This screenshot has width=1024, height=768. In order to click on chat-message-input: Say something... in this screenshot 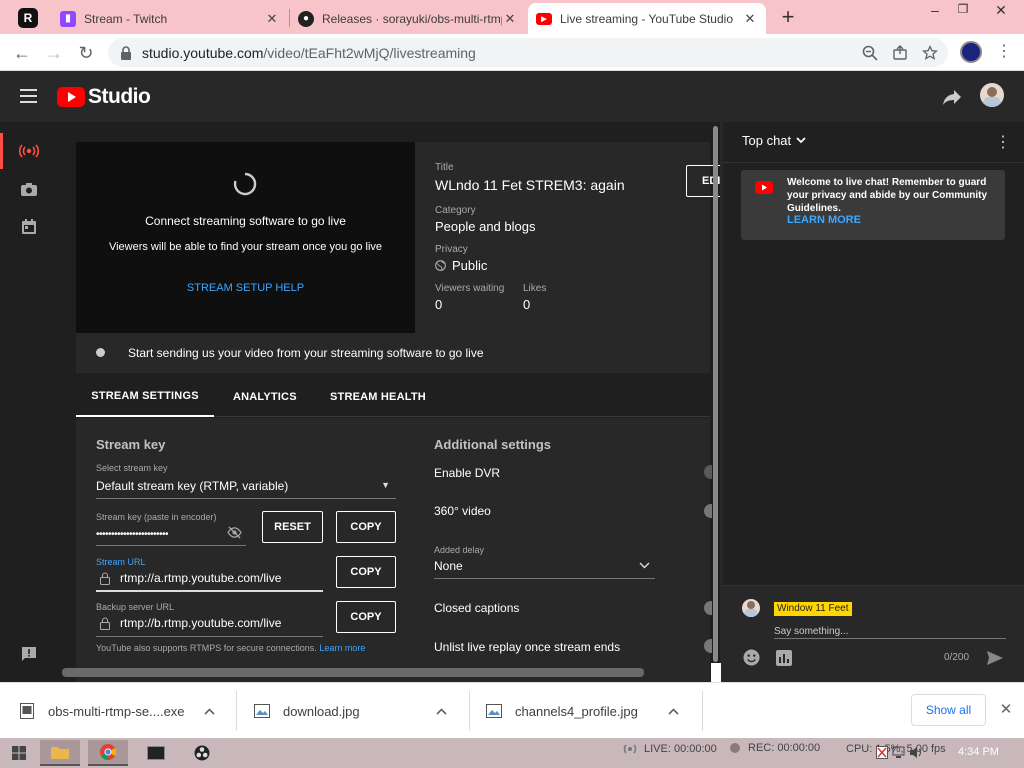, I will do `click(890, 630)`.